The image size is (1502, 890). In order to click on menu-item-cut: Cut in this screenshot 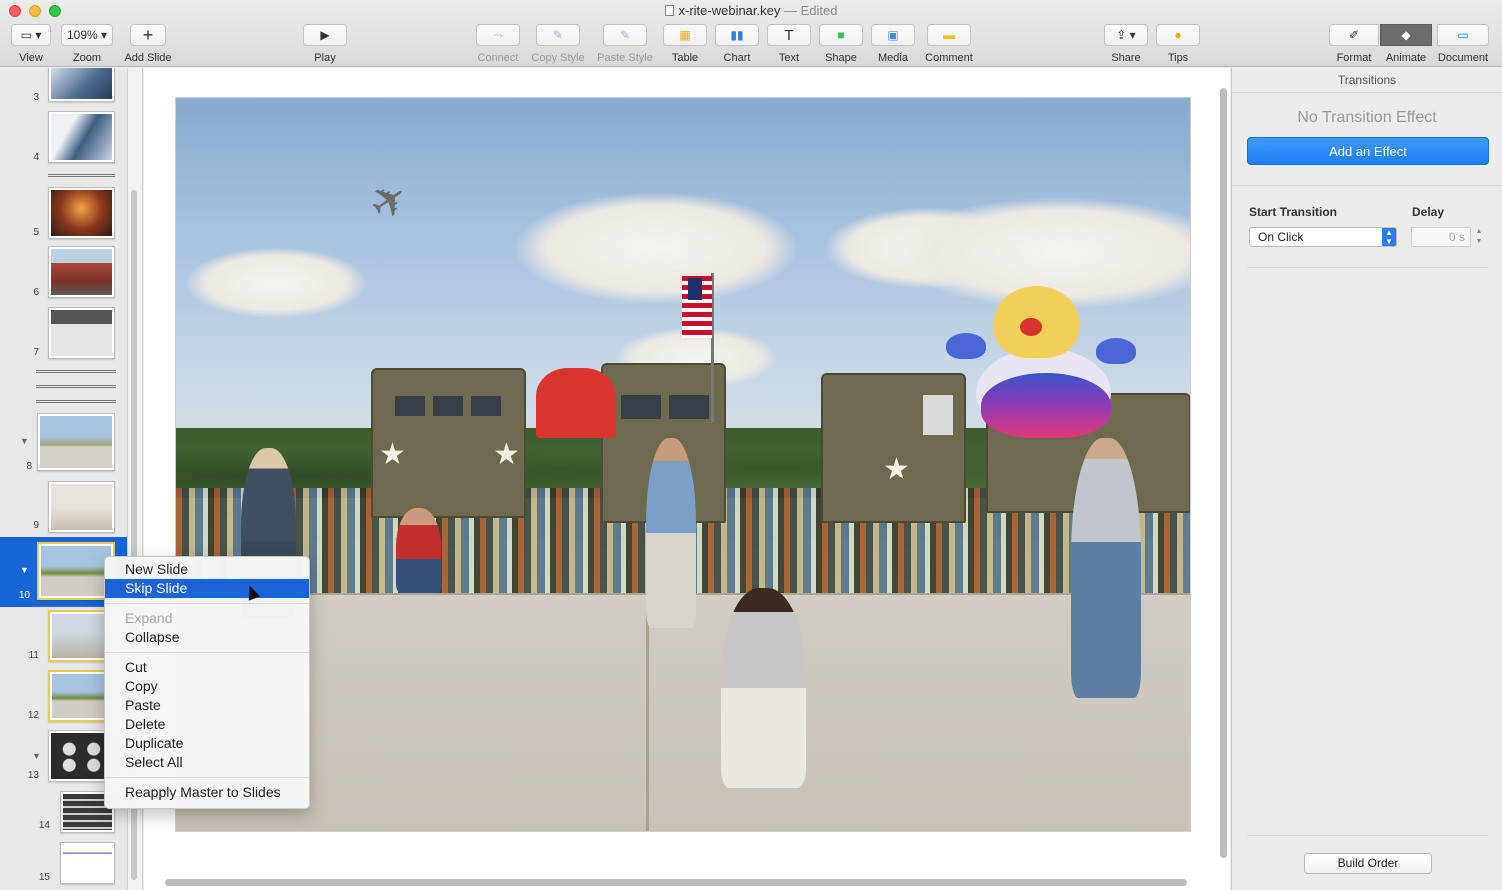, I will do `click(207, 667)`.